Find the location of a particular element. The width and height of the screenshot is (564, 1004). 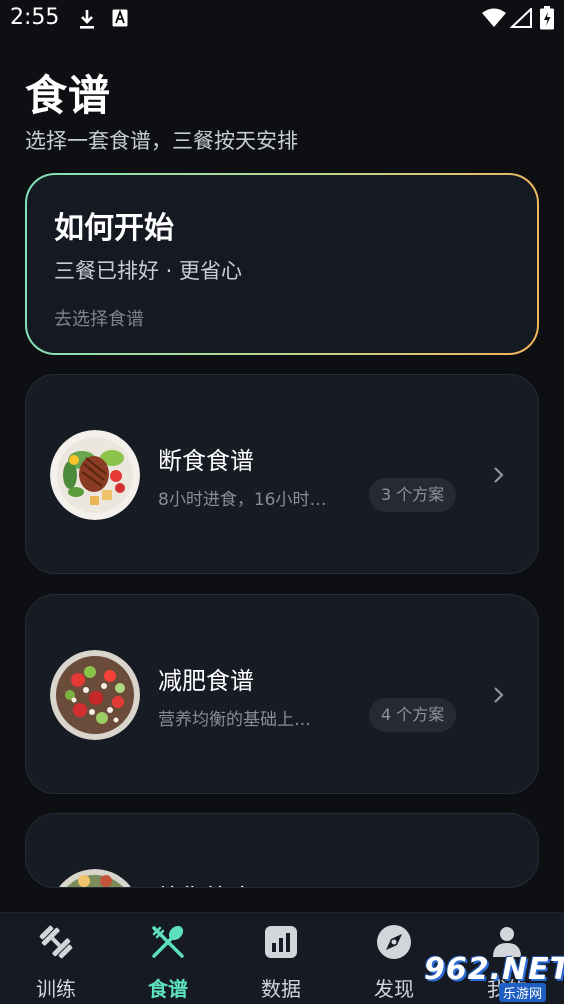

recipe-name: 断食食谱 is located at coordinates (206, 461).